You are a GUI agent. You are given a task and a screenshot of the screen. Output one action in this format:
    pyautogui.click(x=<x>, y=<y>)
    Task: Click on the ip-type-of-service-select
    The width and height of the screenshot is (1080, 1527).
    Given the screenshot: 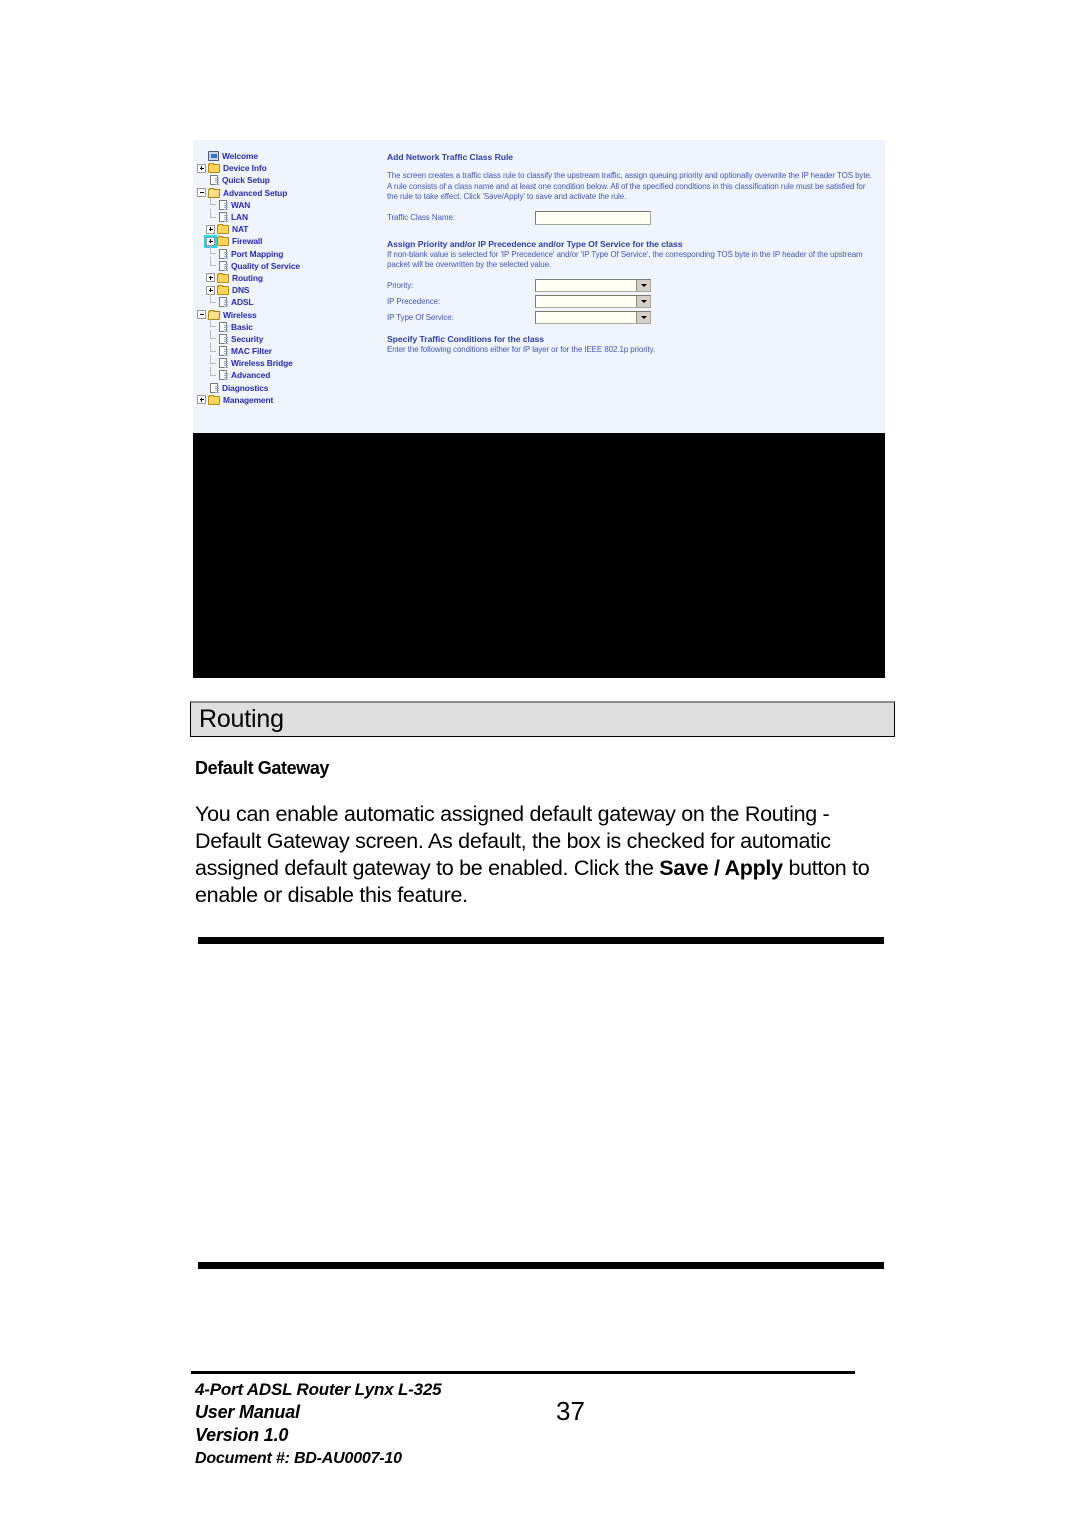 What is the action you would take?
    pyautogui.click(x=593, y=317)
    